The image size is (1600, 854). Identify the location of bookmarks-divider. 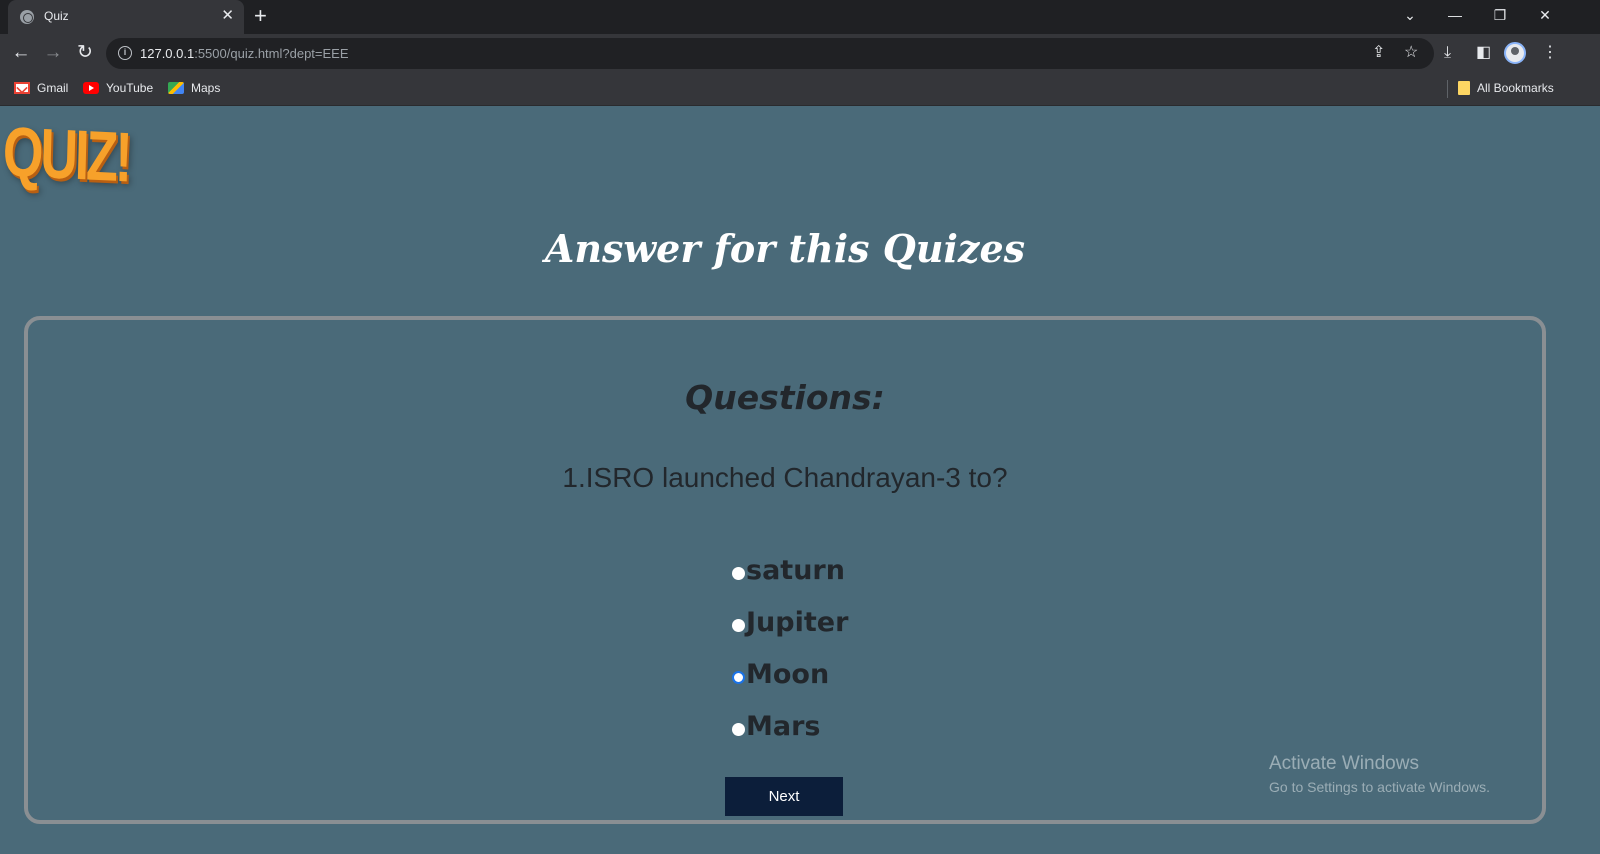
(1447, 89).